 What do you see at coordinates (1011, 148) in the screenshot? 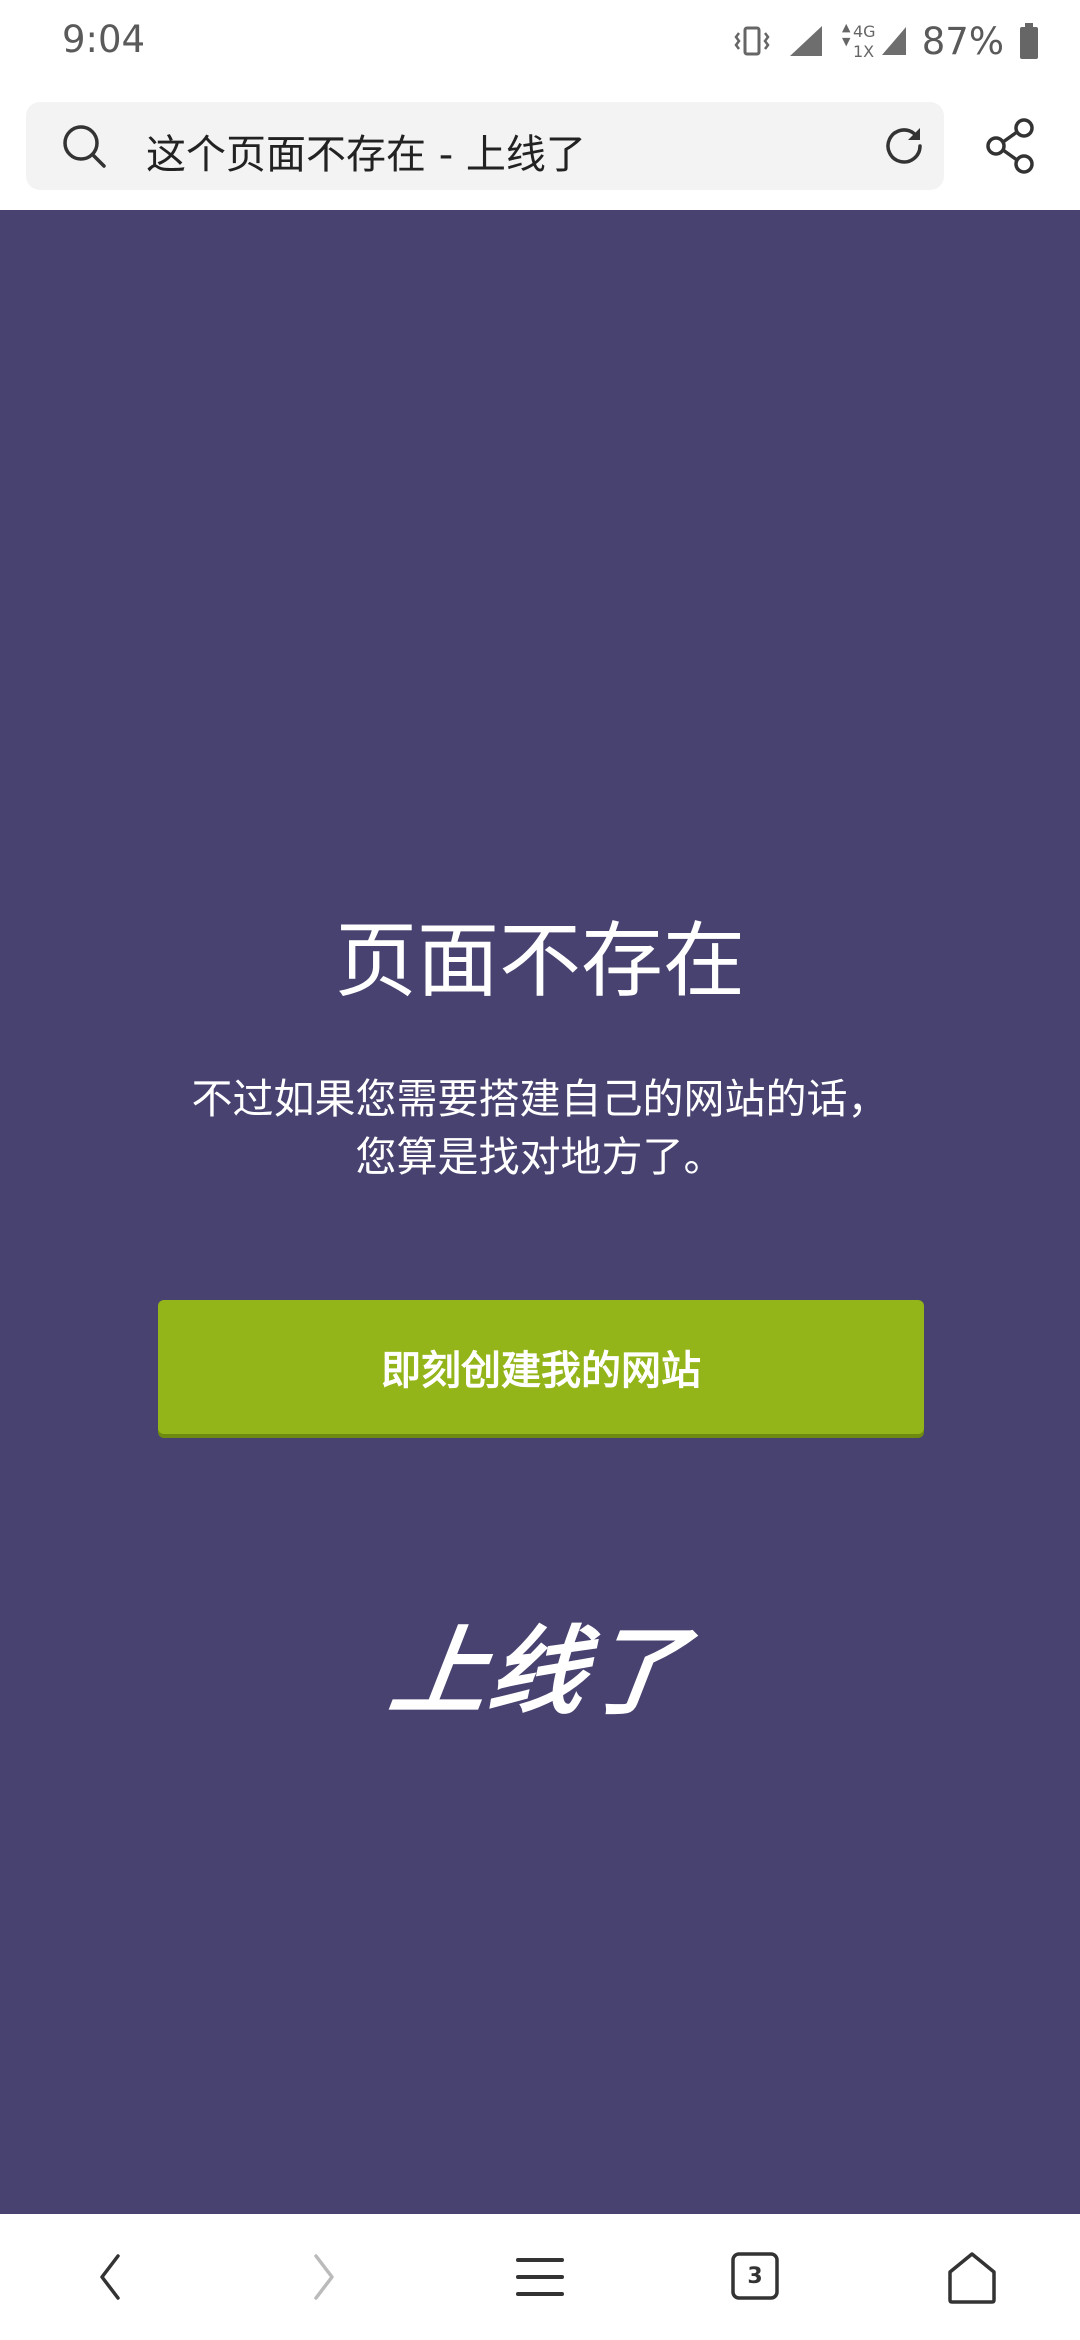
I see `share-icon` at bounding box center [1011, 148].